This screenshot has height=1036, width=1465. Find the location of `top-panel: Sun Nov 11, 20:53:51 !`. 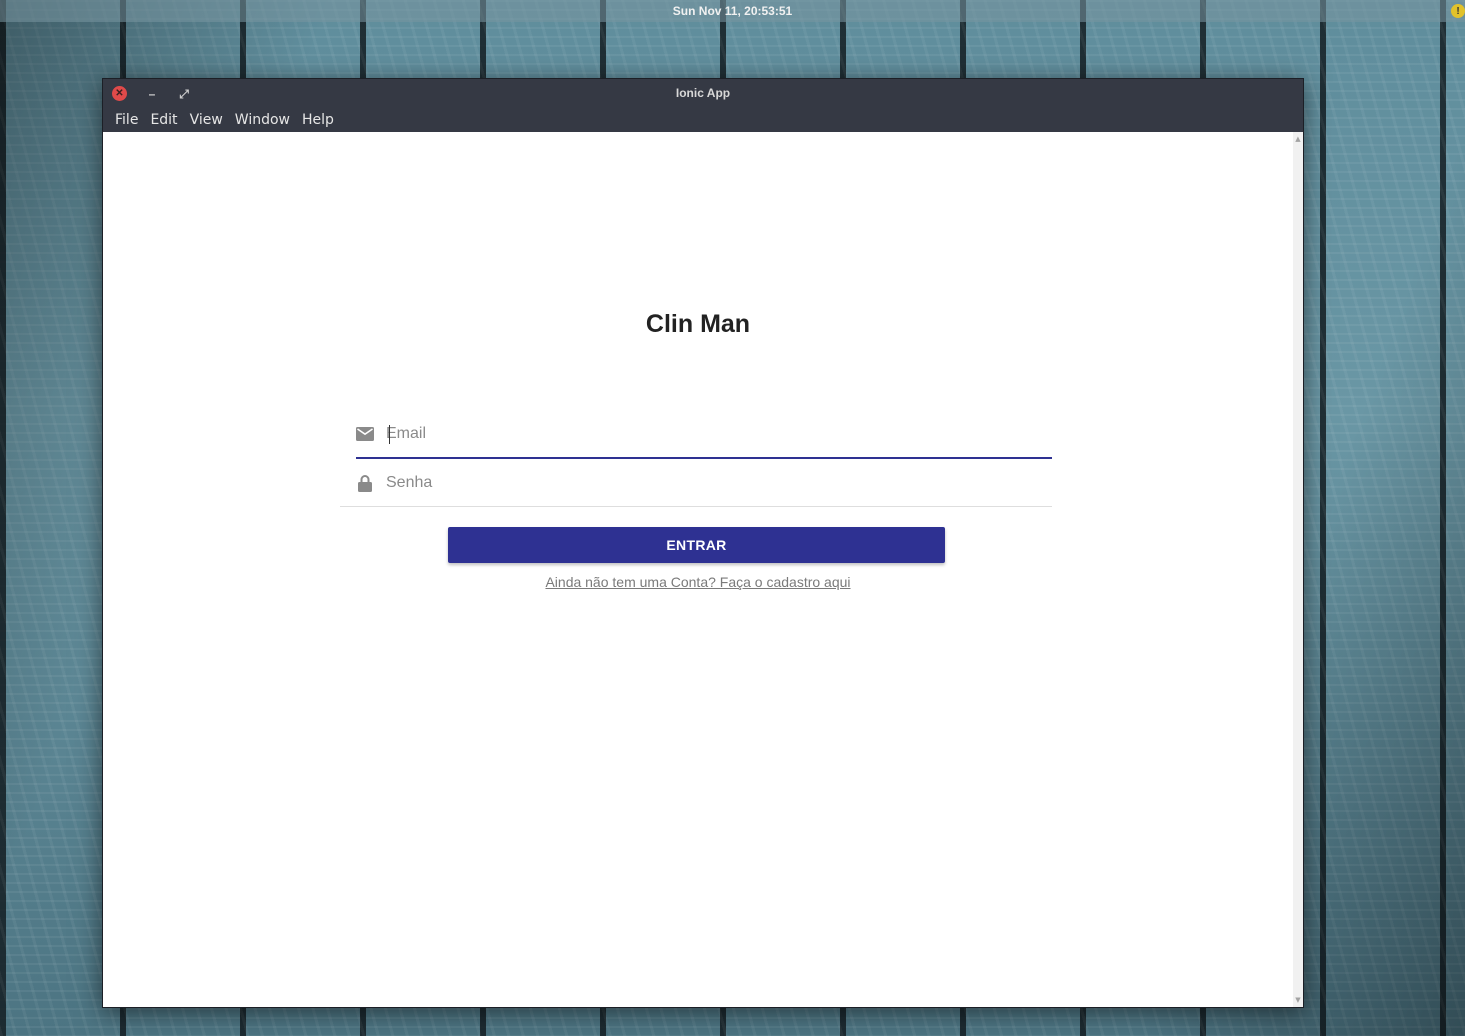

top-panel: Sun Nov 11, 20:53:51 ! is located at coordinates (732, 11).